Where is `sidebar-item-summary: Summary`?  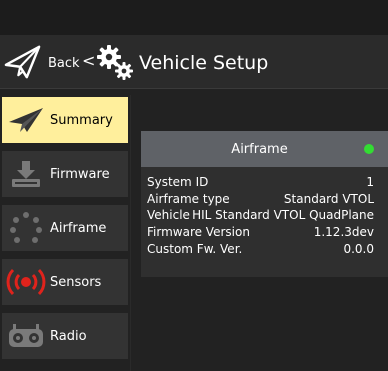
sidebar-item-summary: Summary is located at coordinates (65, 120).